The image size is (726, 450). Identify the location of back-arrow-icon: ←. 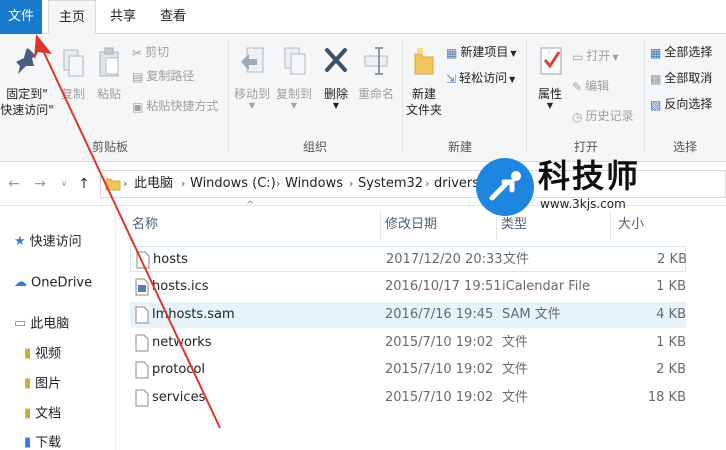
(14, 184).